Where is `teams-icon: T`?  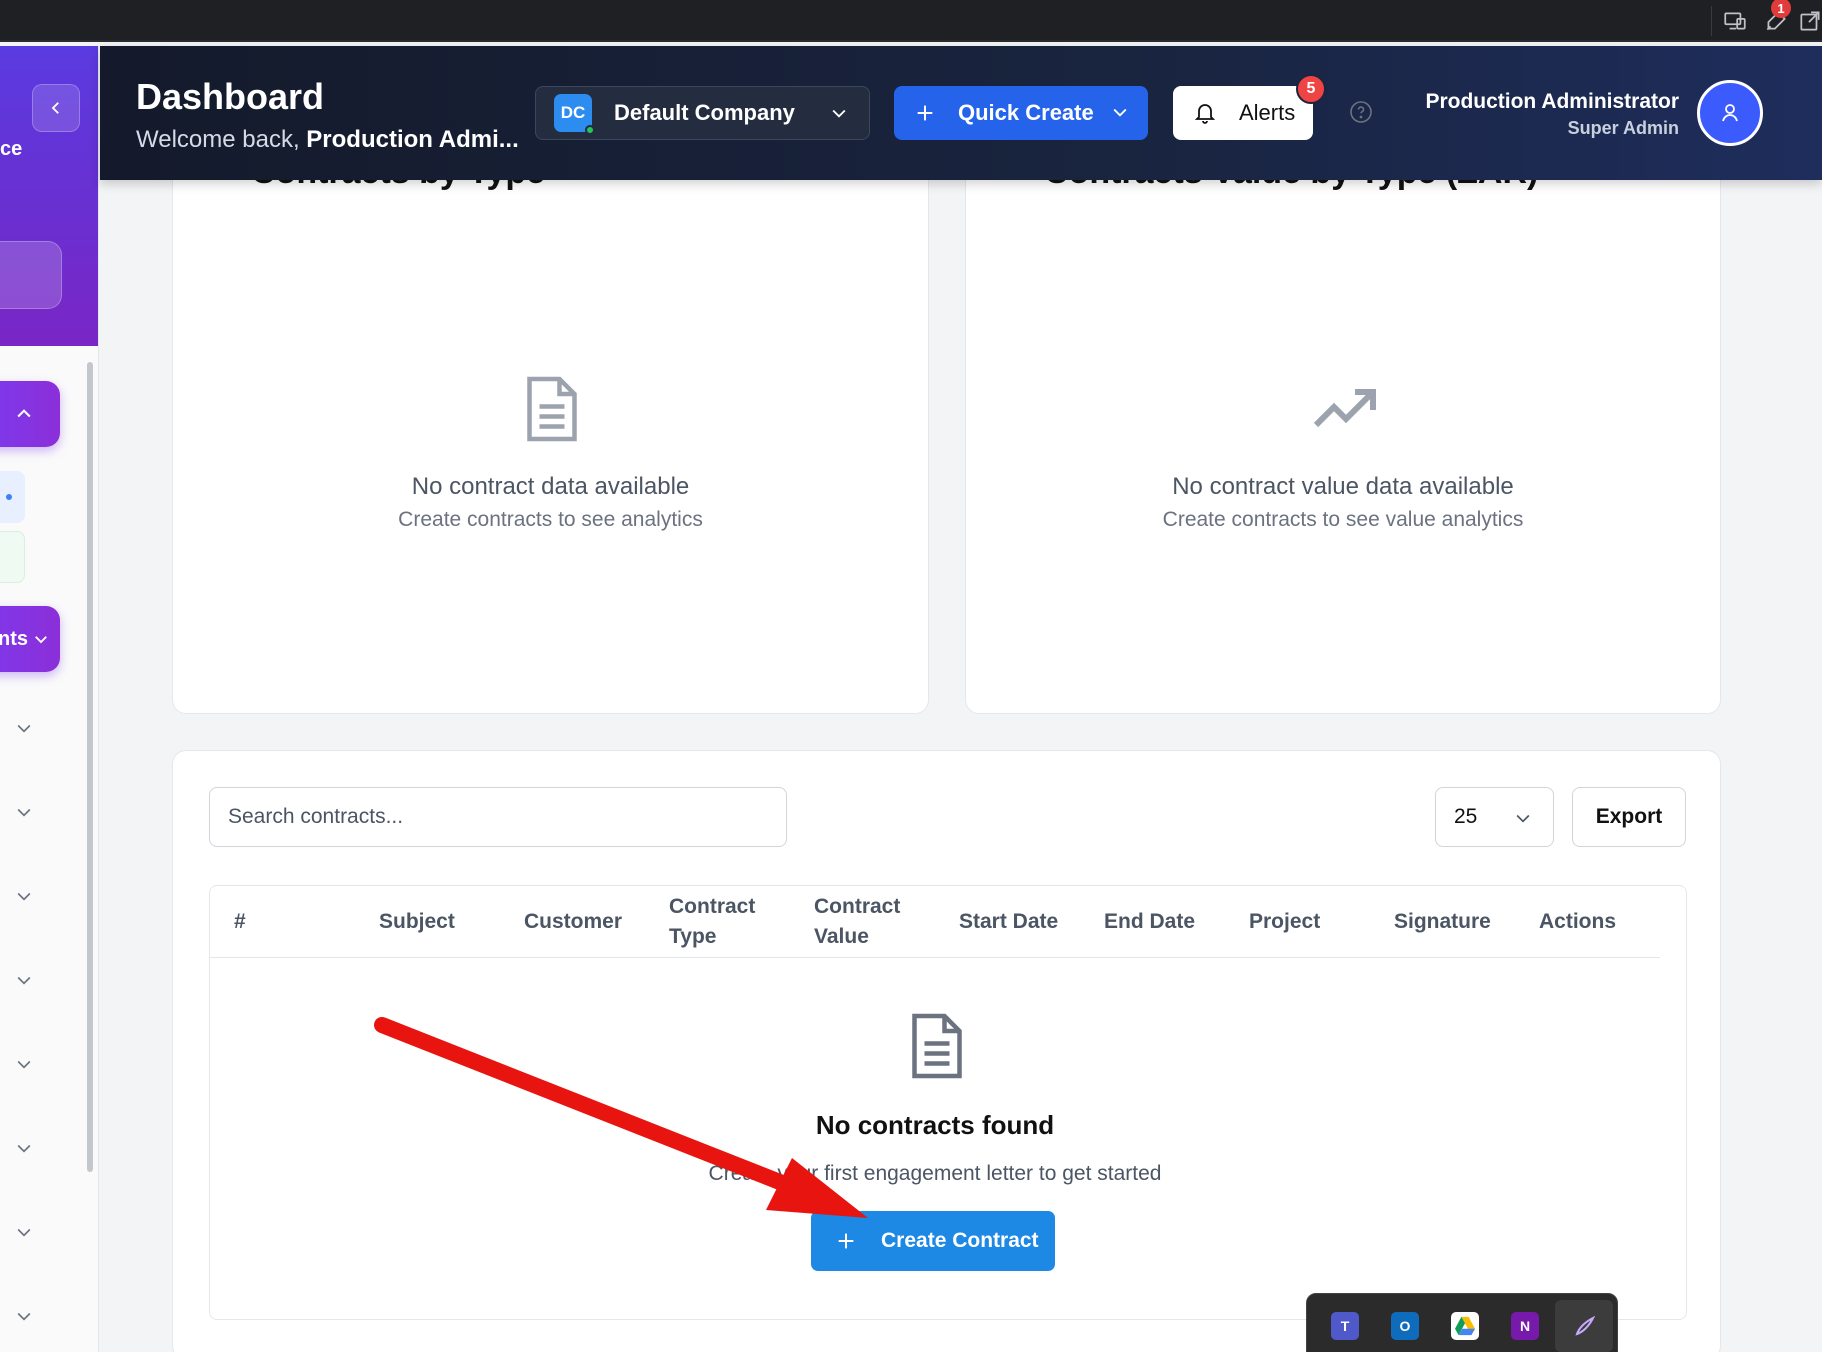
teams-icon: T is located at coordinates (1345, 1326).